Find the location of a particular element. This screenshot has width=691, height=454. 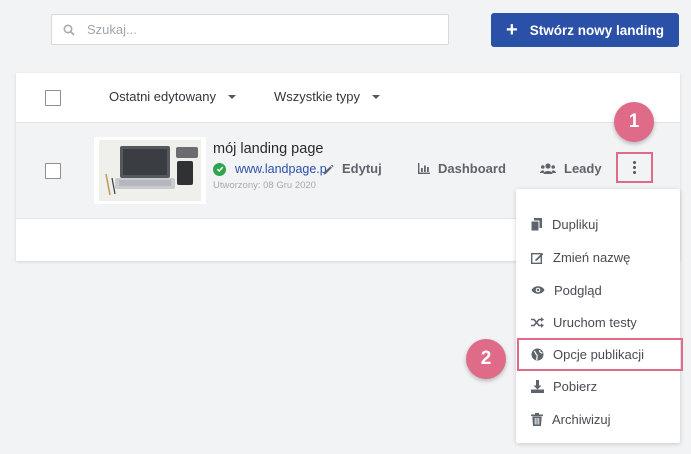

edit-label: Edytuj is located at coordinates (362, 168).